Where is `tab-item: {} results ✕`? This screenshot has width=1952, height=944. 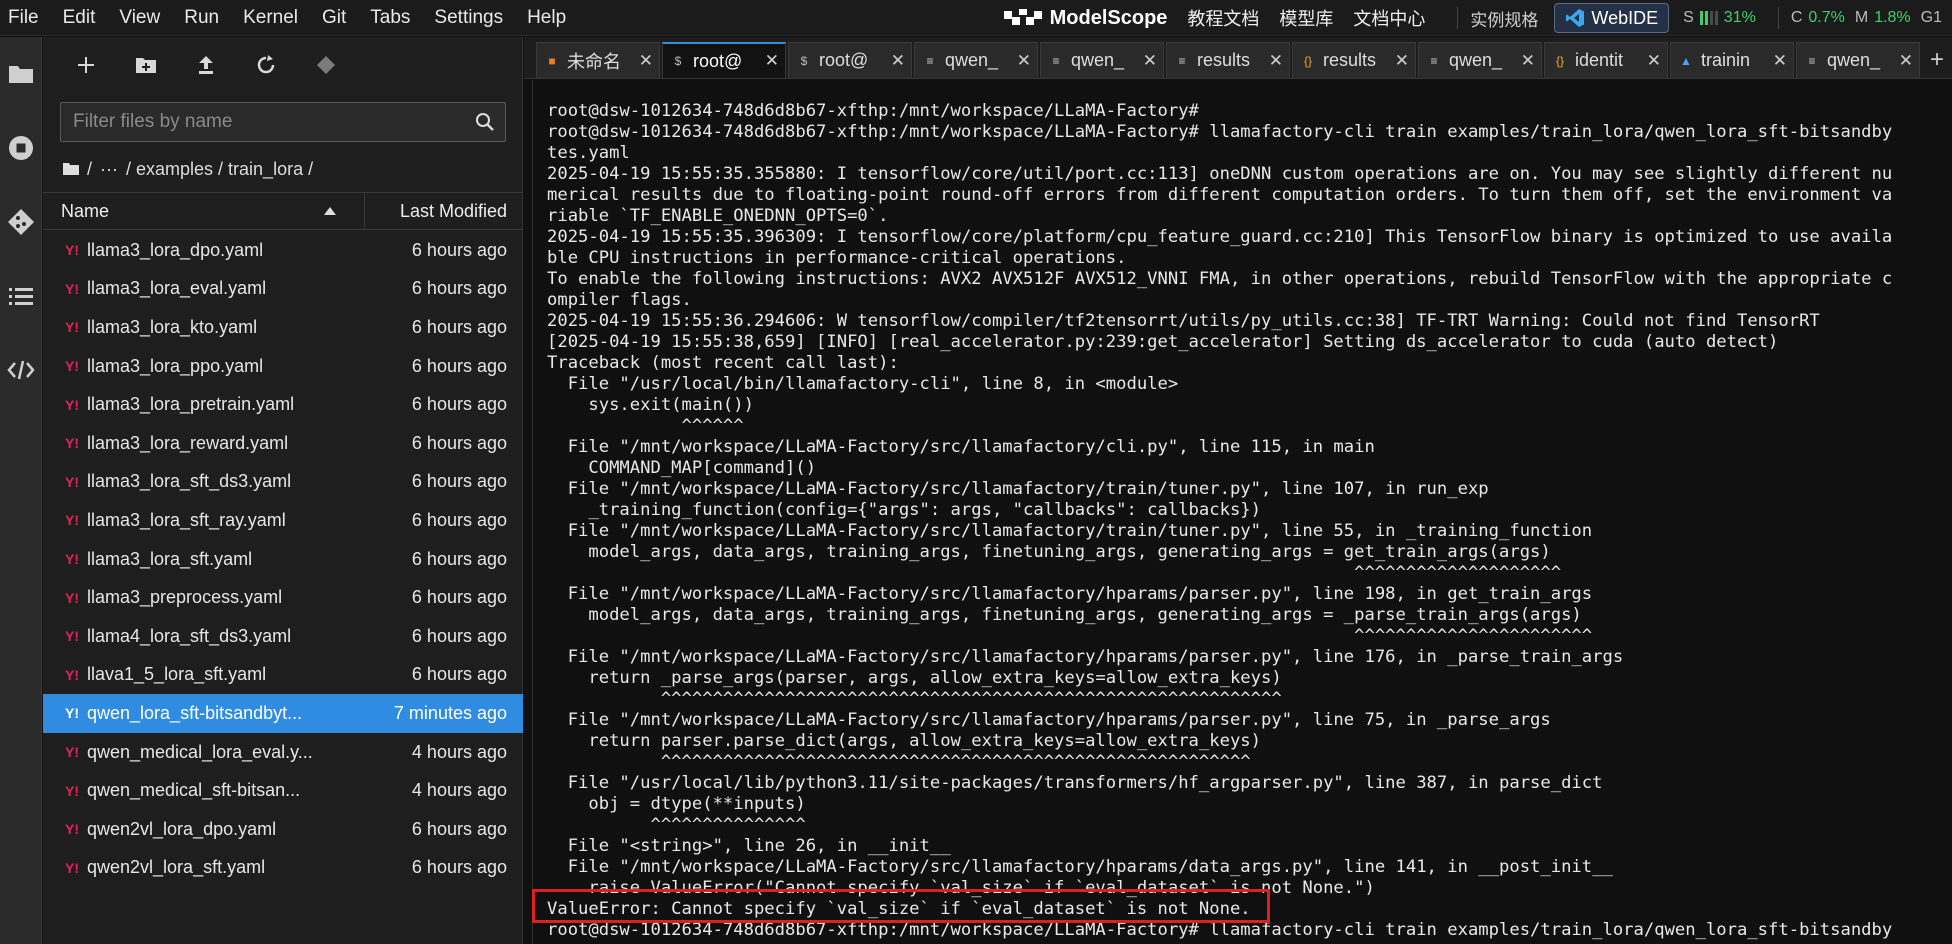 tab-item: {} results ✕ is located at coordinates (1354, 60).